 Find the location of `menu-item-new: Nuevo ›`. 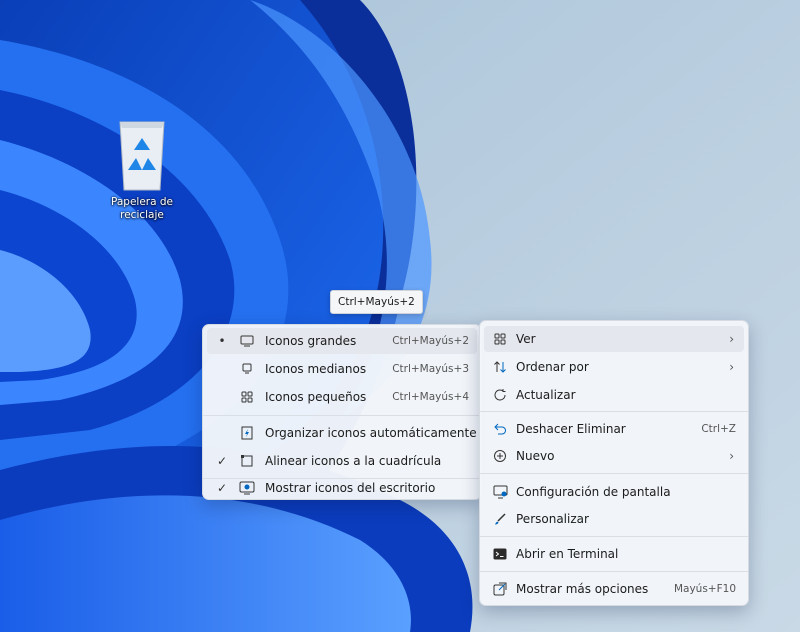

menu-item-new: Nuevo › is located at coordinates (614, 456).